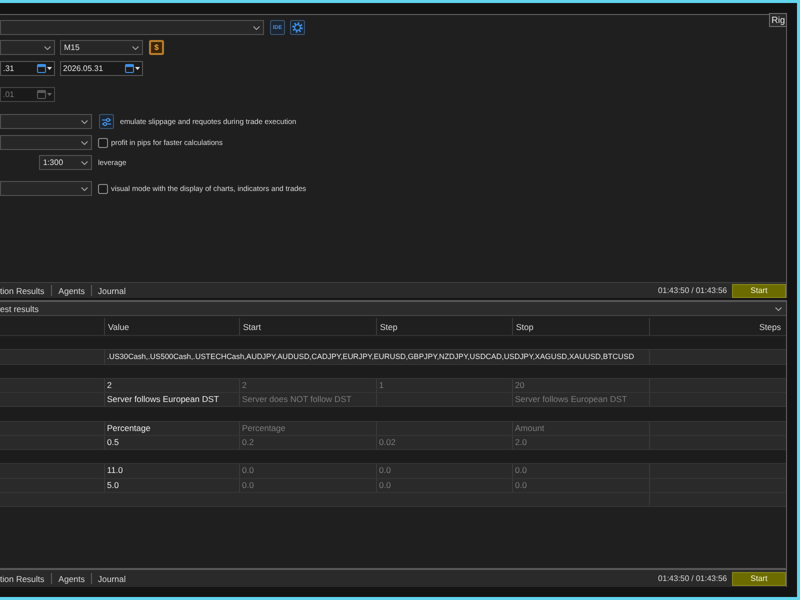 This screenshot has height=600, width=800. I want to click on table-cell: 0.2, so click(308, 442).